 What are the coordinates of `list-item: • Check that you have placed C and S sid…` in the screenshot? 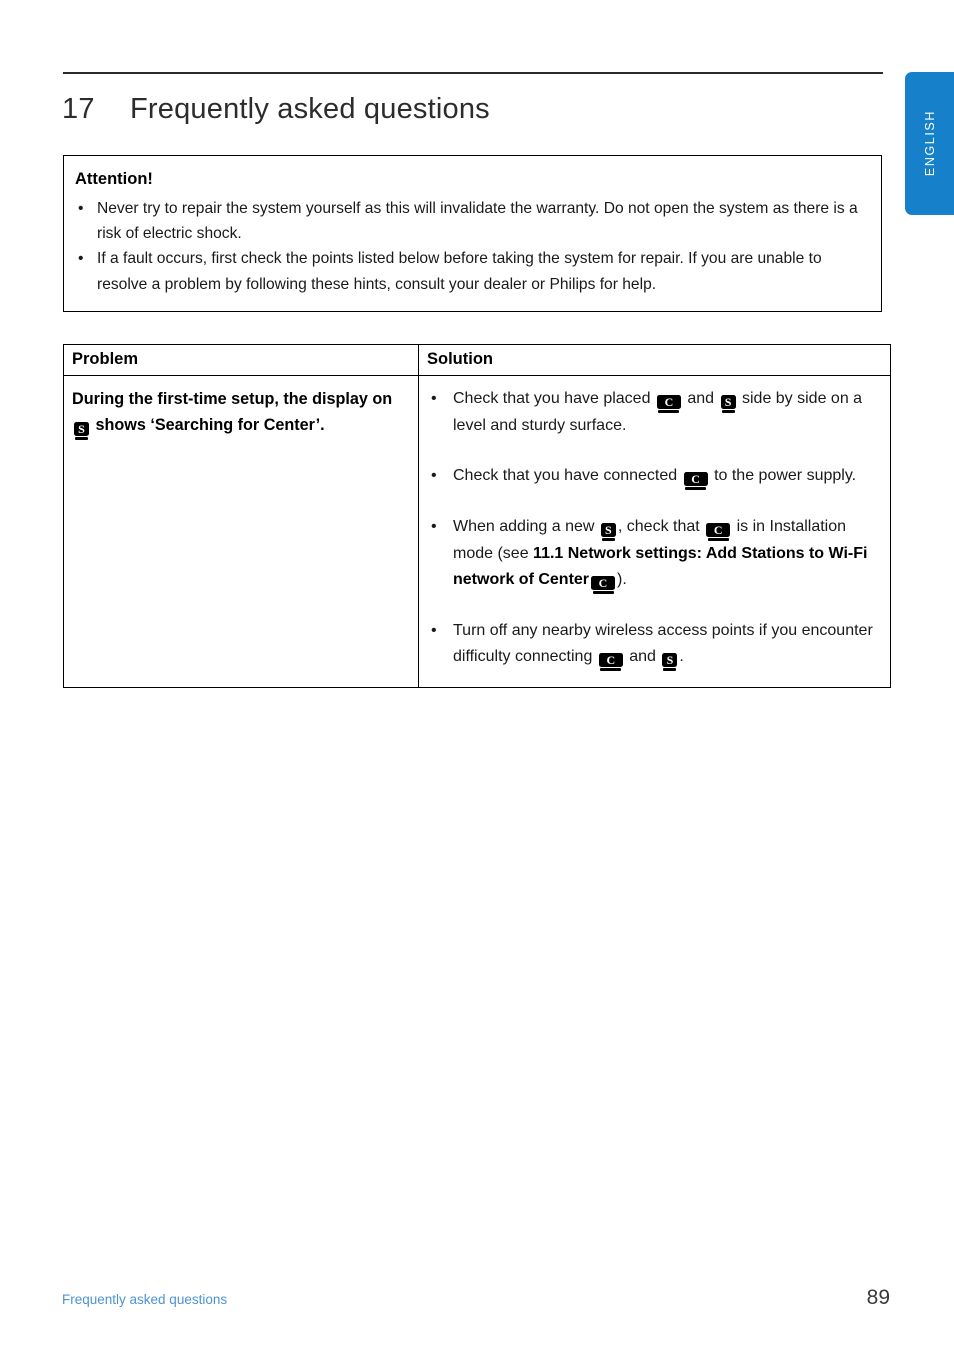 It's located at (654, 412).